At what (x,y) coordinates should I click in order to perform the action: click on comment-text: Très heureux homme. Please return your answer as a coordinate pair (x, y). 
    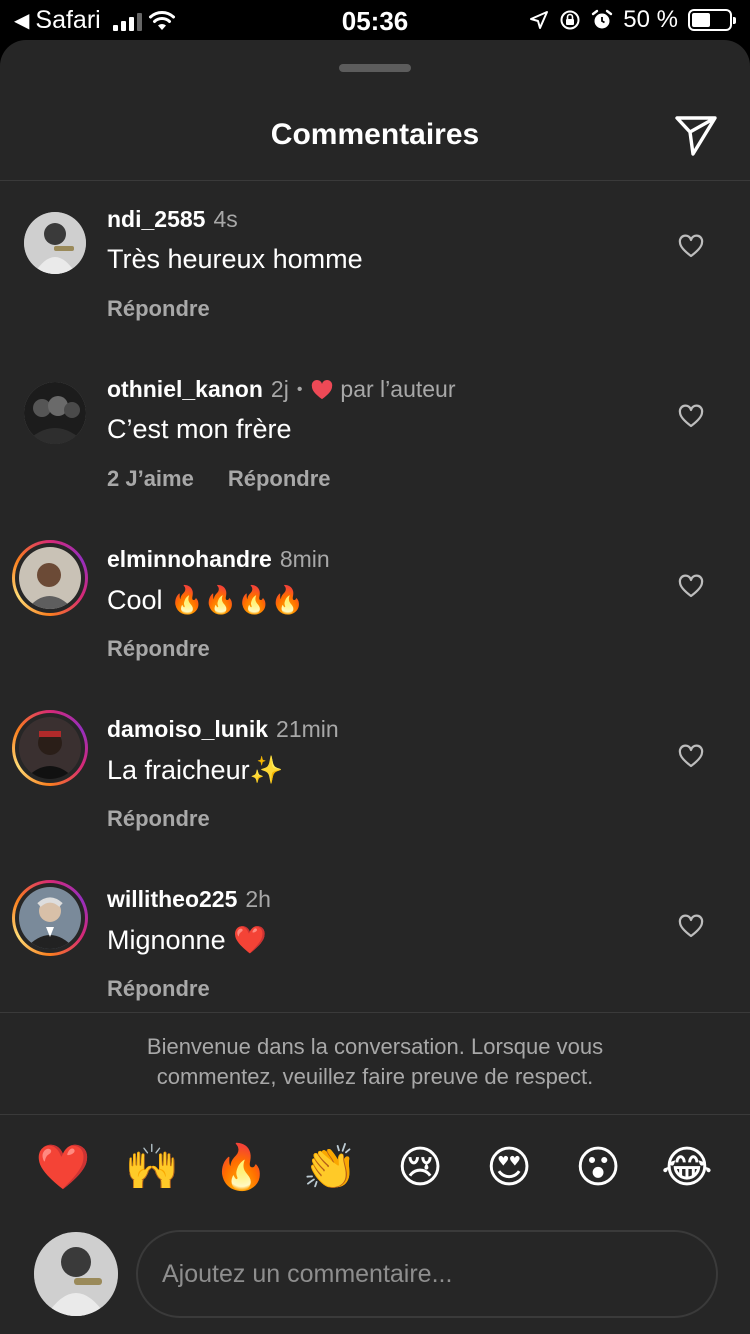
    Looking at the image, I should click on (235, 259).